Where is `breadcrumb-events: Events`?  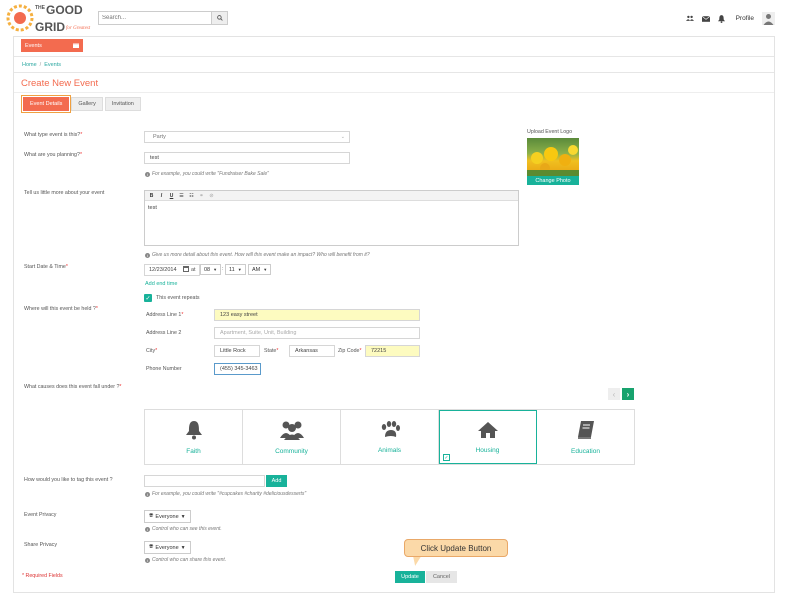 breadcrumb-events: Events is located at coordinates (52, 65).